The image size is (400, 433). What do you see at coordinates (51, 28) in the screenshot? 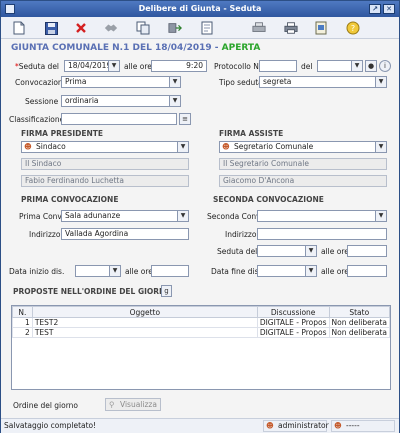
I see `save-icon` at bounding box center [51, 28].